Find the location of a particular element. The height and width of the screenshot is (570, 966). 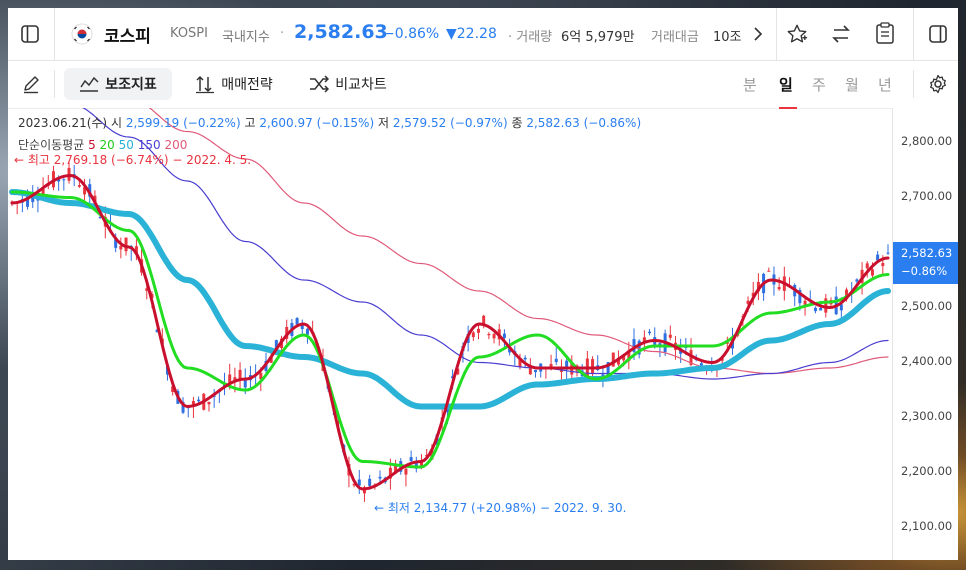

ohlc-low: 2,579.52 (−0.97%) is located at coordinates (450, 123).